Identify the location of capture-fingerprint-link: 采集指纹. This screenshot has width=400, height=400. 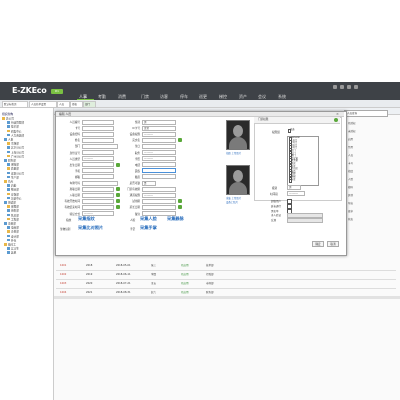
(86, 219).